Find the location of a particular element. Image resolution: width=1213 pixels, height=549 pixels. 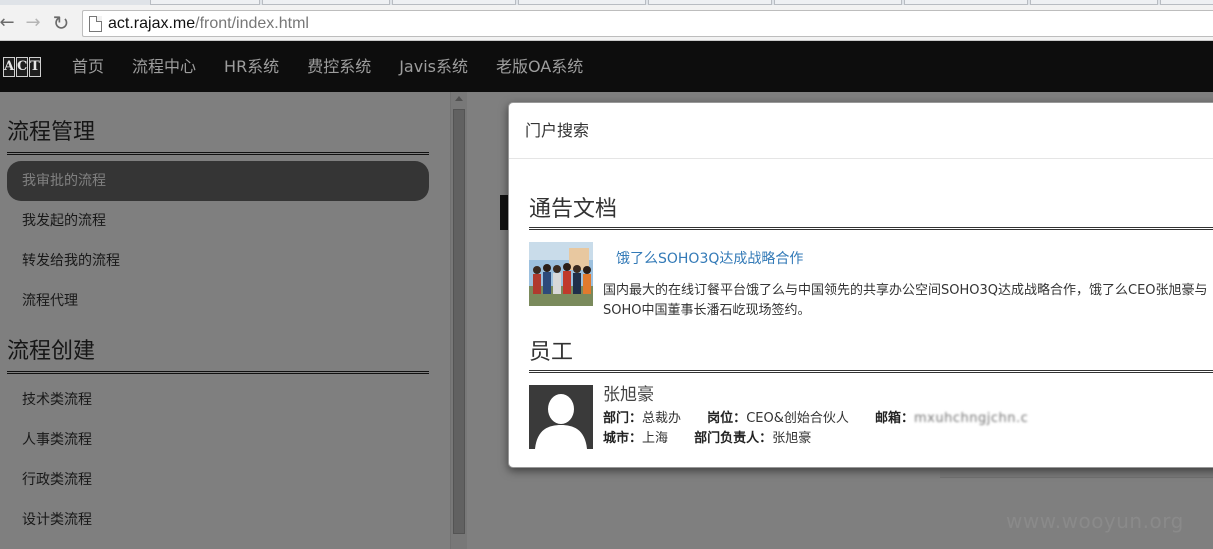

notice-section-title: 通告文档 is located at coordinates (871, 212).